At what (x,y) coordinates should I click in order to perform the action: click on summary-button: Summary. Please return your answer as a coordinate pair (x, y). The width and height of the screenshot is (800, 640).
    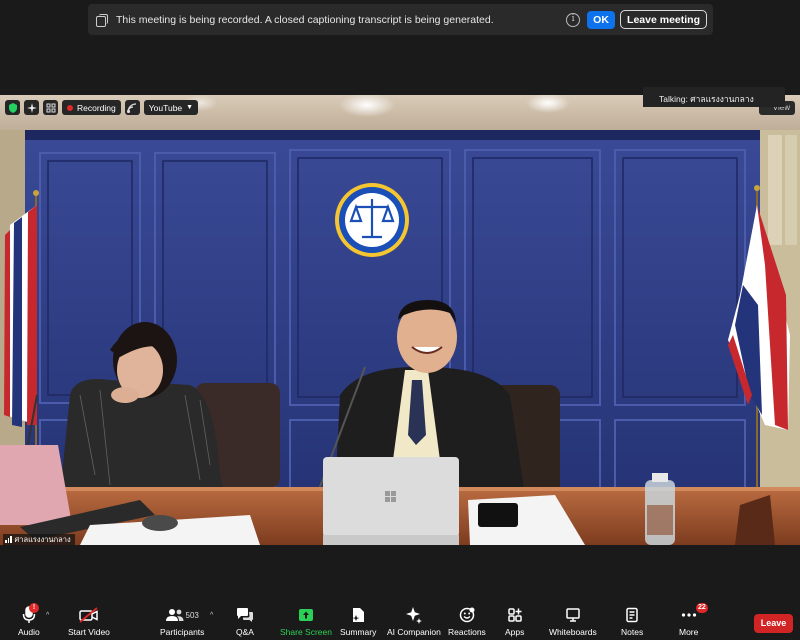
    Looking at the image, I should click on (358, 621).